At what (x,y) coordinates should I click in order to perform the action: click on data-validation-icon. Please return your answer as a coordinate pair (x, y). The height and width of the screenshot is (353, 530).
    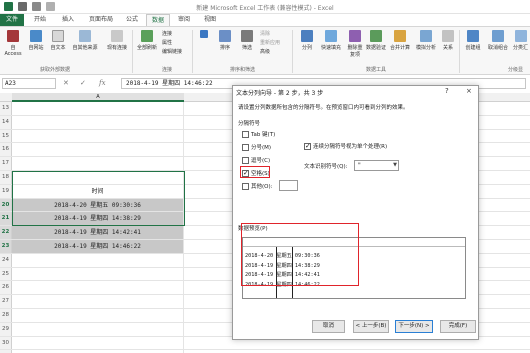
    Looking at the image, I should click on (376, 36).